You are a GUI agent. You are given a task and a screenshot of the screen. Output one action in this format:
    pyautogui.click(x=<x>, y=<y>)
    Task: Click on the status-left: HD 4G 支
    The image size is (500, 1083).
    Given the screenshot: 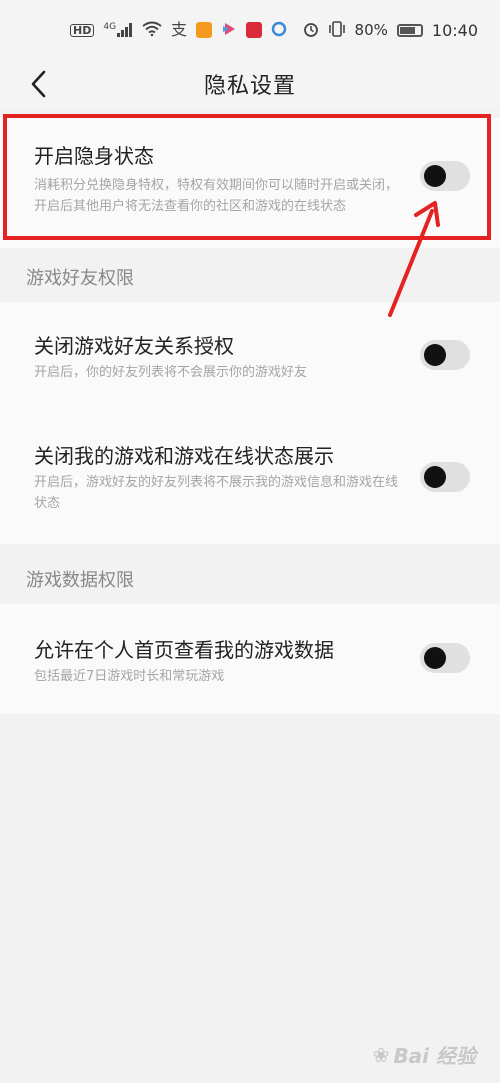 What is the action you would take?
    pyautogui.click(x=178, y=30)
    